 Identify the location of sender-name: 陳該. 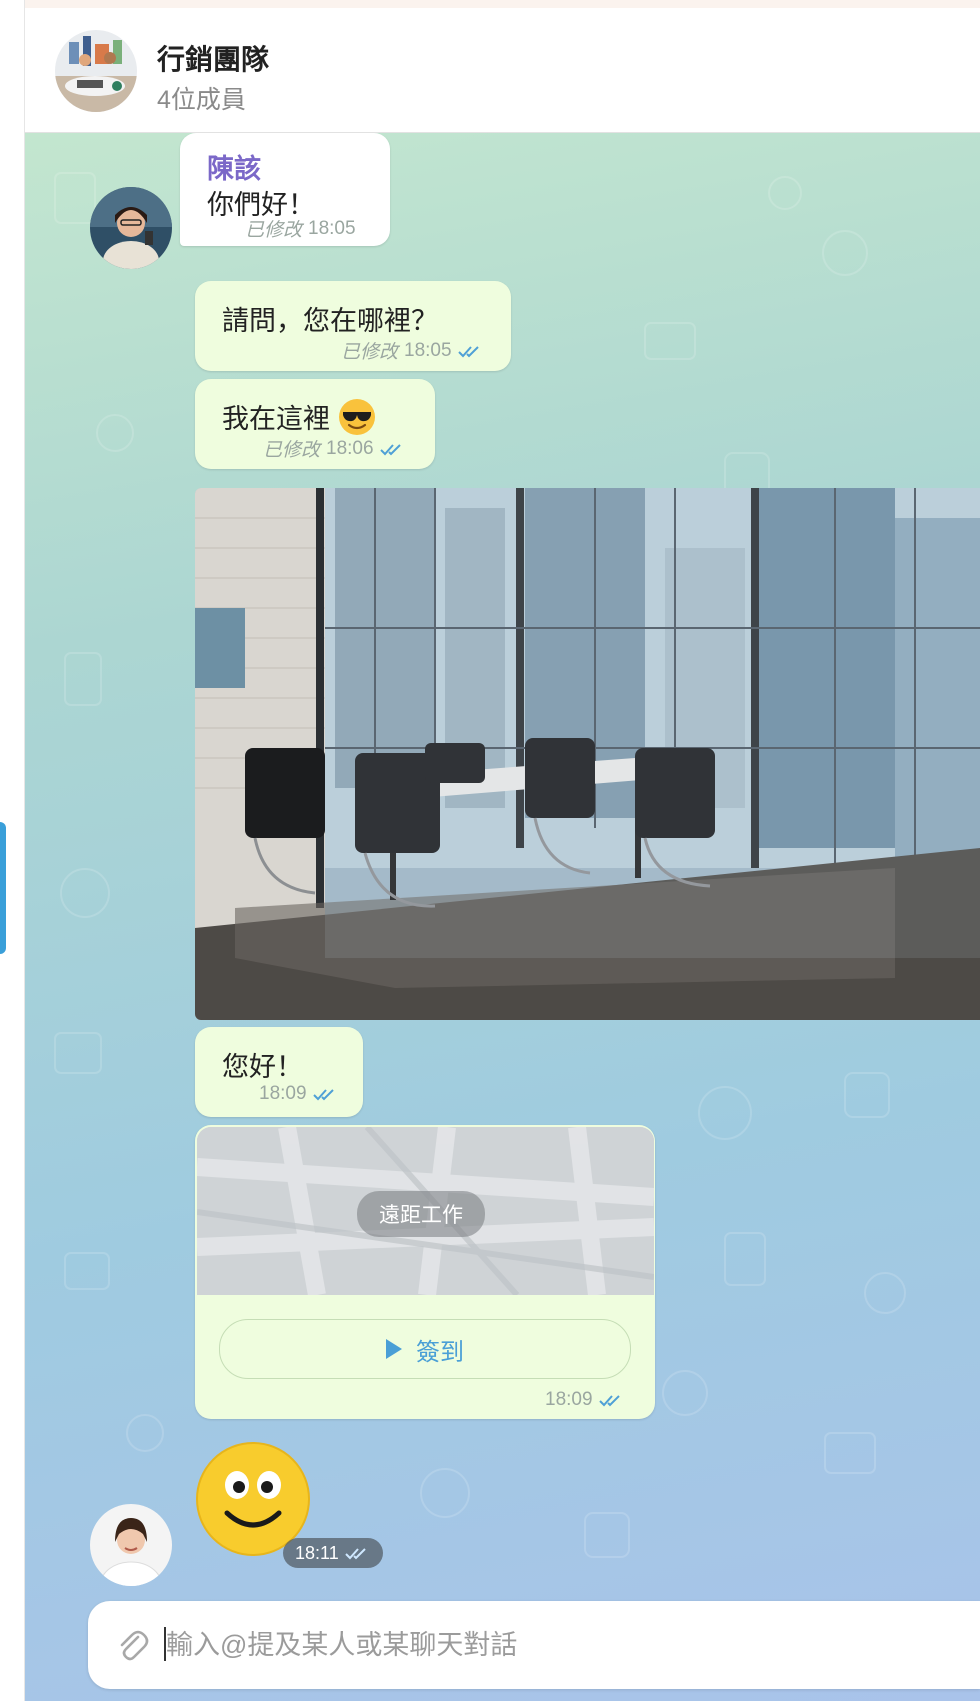
(234, 166).